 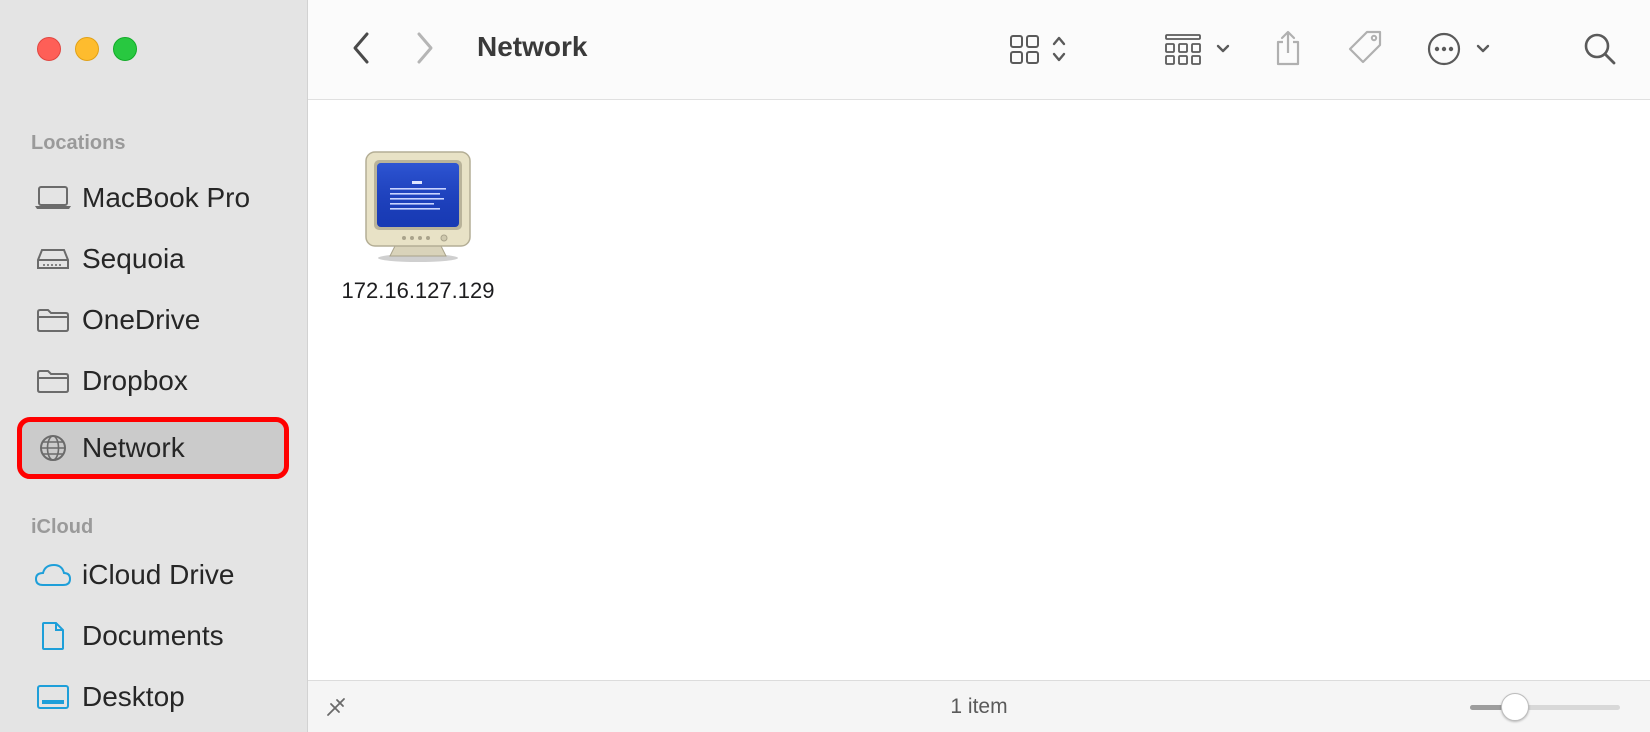 I want to click on tag-icon, so click(x=1365, y=47).